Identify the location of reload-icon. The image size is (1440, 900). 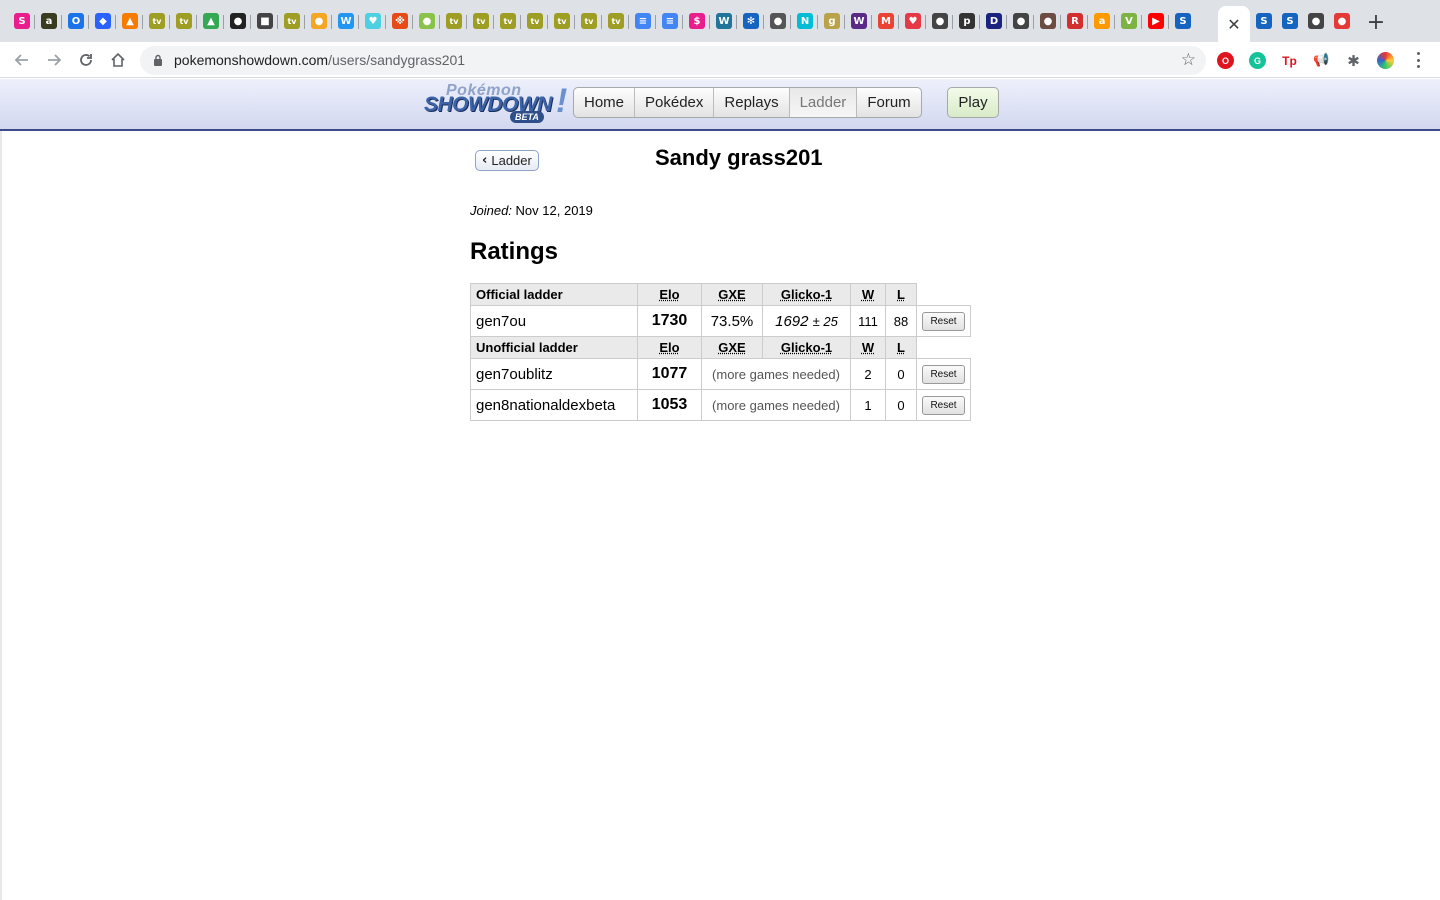
(86, 60).